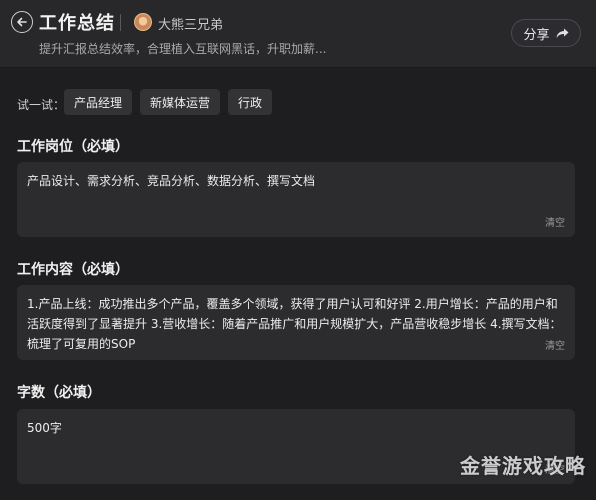 This screenshot has width=596, height=500. What do you see at coordinates (190, 23) in the screenshot?
I see `author-name: 大熊三兄弟` at bounding box center [190, 23].